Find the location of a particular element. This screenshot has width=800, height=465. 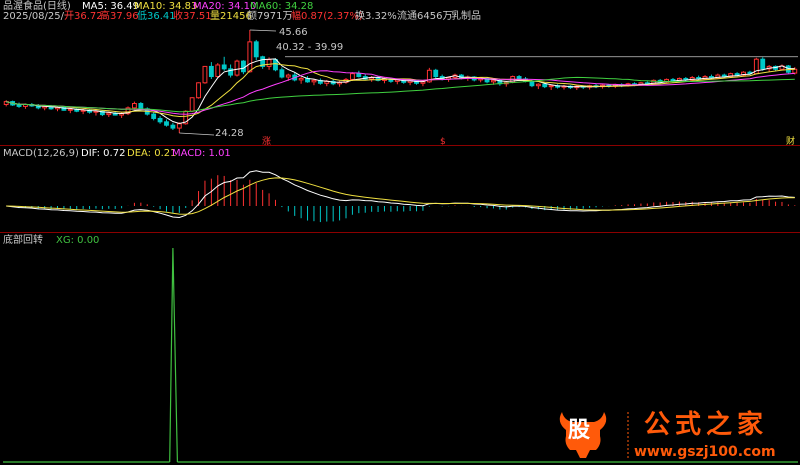

ma20-line is located at coordinates (400, 92).